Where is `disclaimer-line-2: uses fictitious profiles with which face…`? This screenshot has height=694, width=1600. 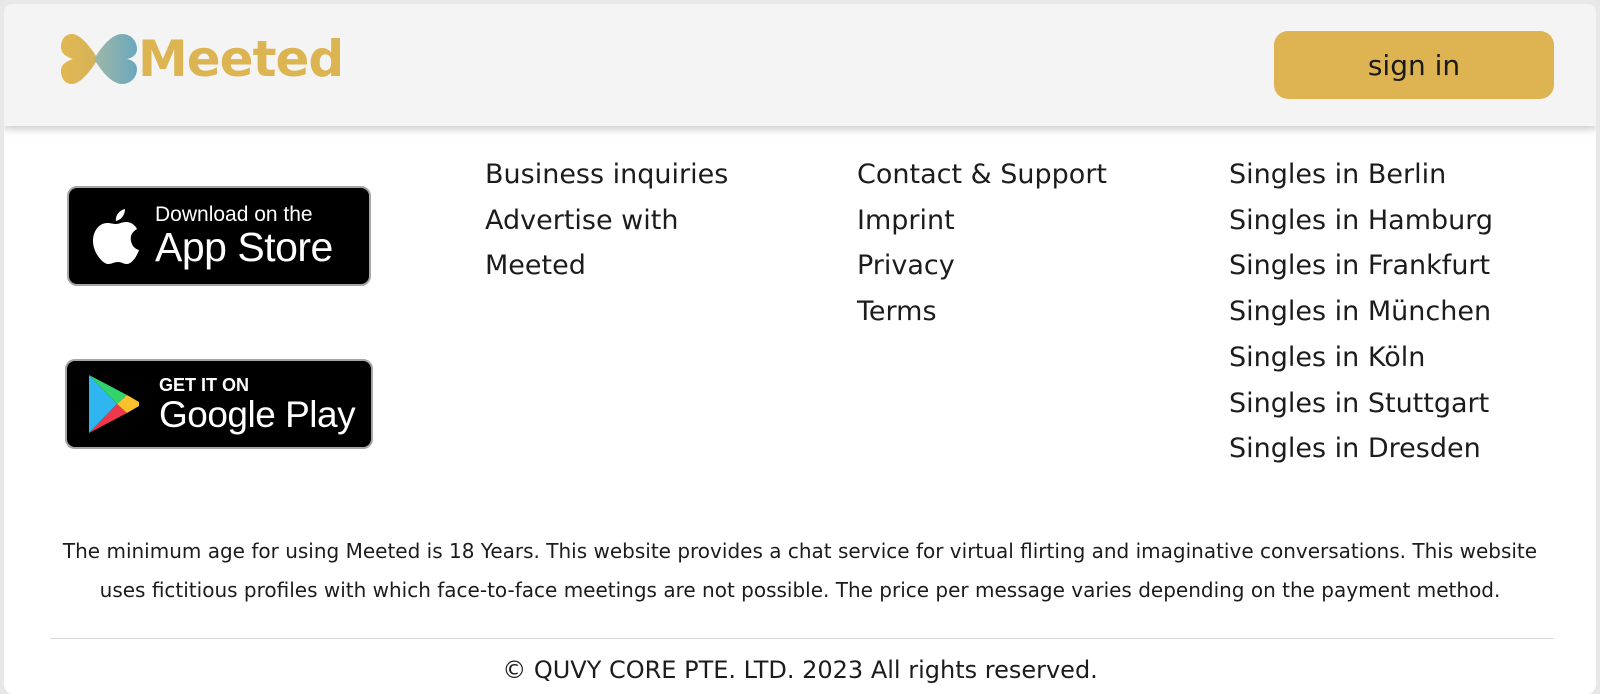
disclaimer-line-2: uses fictitious profiles with which face… is located at coordinates (800, 590).